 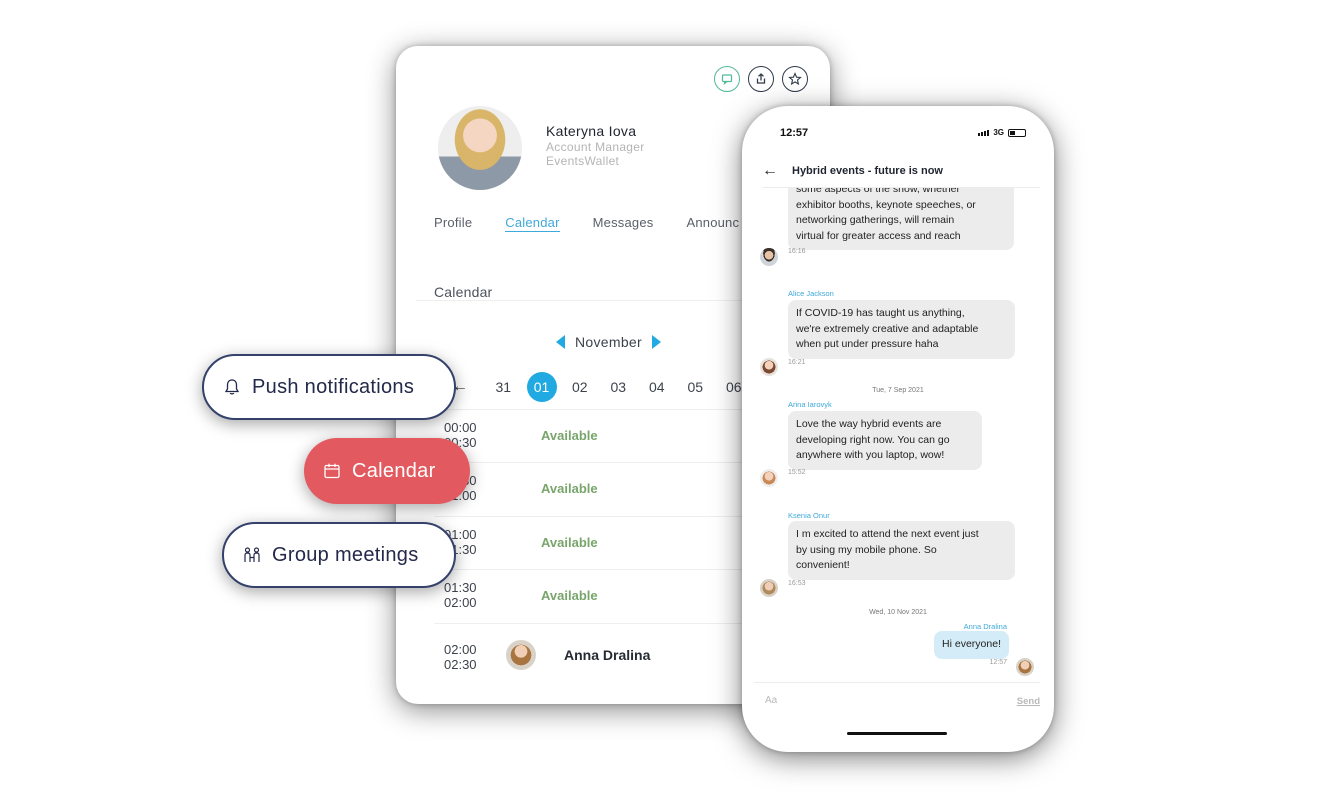 I want to click on day-item-selected: 01, so click(x=541, y=387).